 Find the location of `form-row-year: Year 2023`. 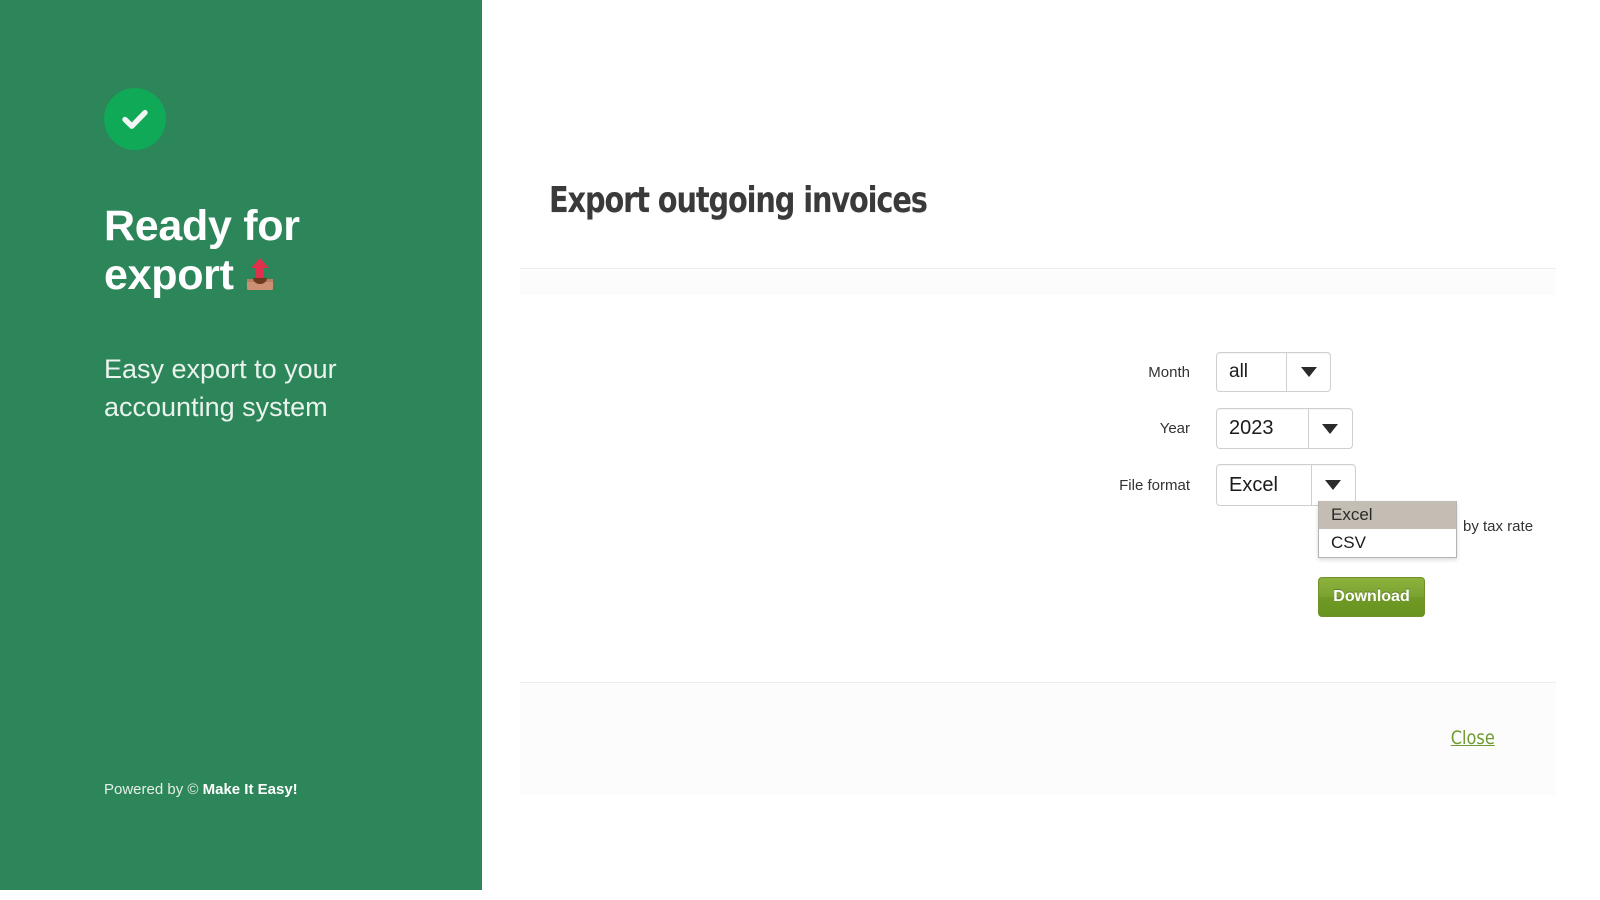

form-row-year: Year 2023 is located at coordinates (1156, 428).